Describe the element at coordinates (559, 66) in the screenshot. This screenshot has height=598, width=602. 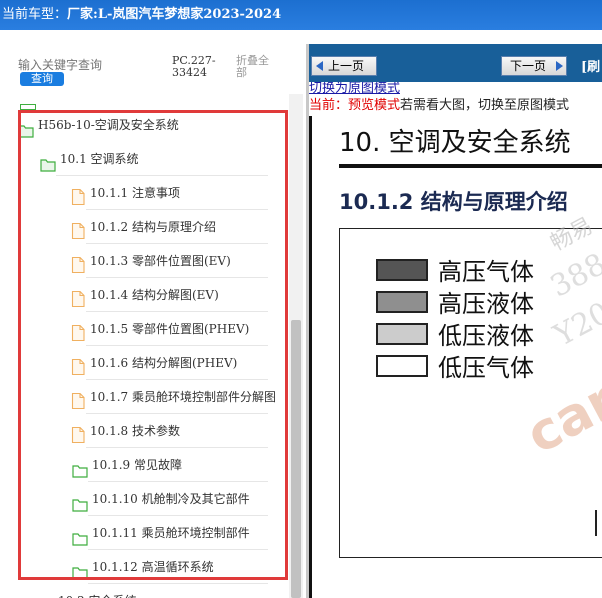
I see `arrow-right-icon` at that location.